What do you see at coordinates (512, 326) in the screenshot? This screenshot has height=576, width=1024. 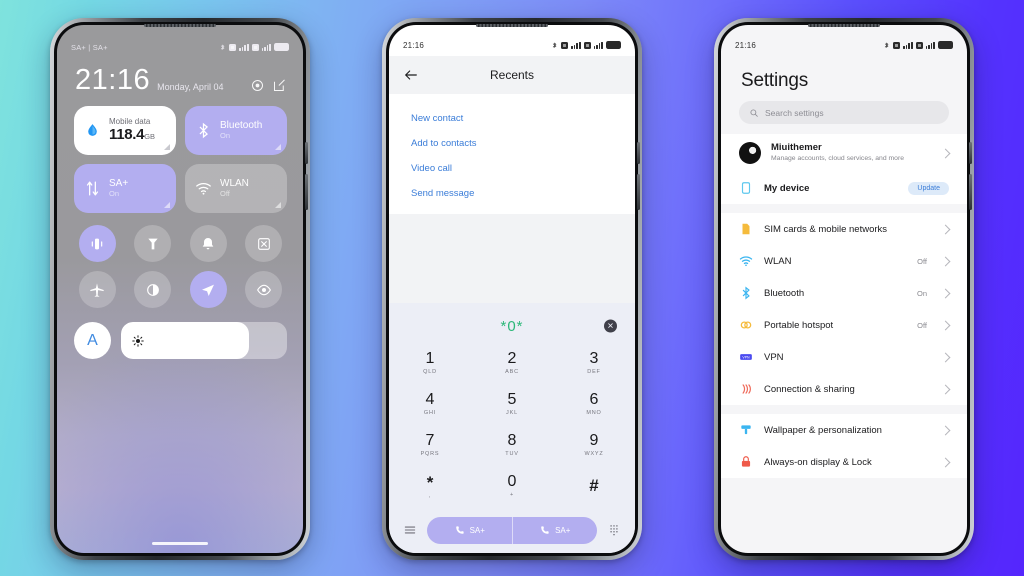 I see `dial-input-row: *0* ✕` at bounding box center [512, 326].